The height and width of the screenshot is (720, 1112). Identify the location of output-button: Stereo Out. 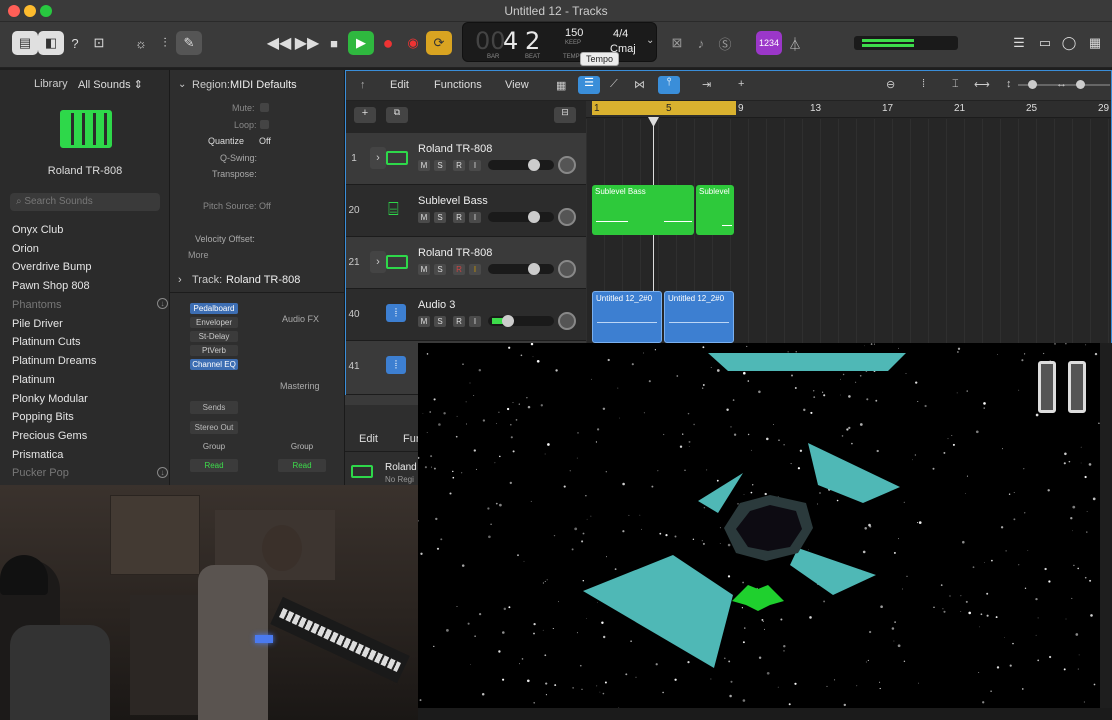
(214, 427).